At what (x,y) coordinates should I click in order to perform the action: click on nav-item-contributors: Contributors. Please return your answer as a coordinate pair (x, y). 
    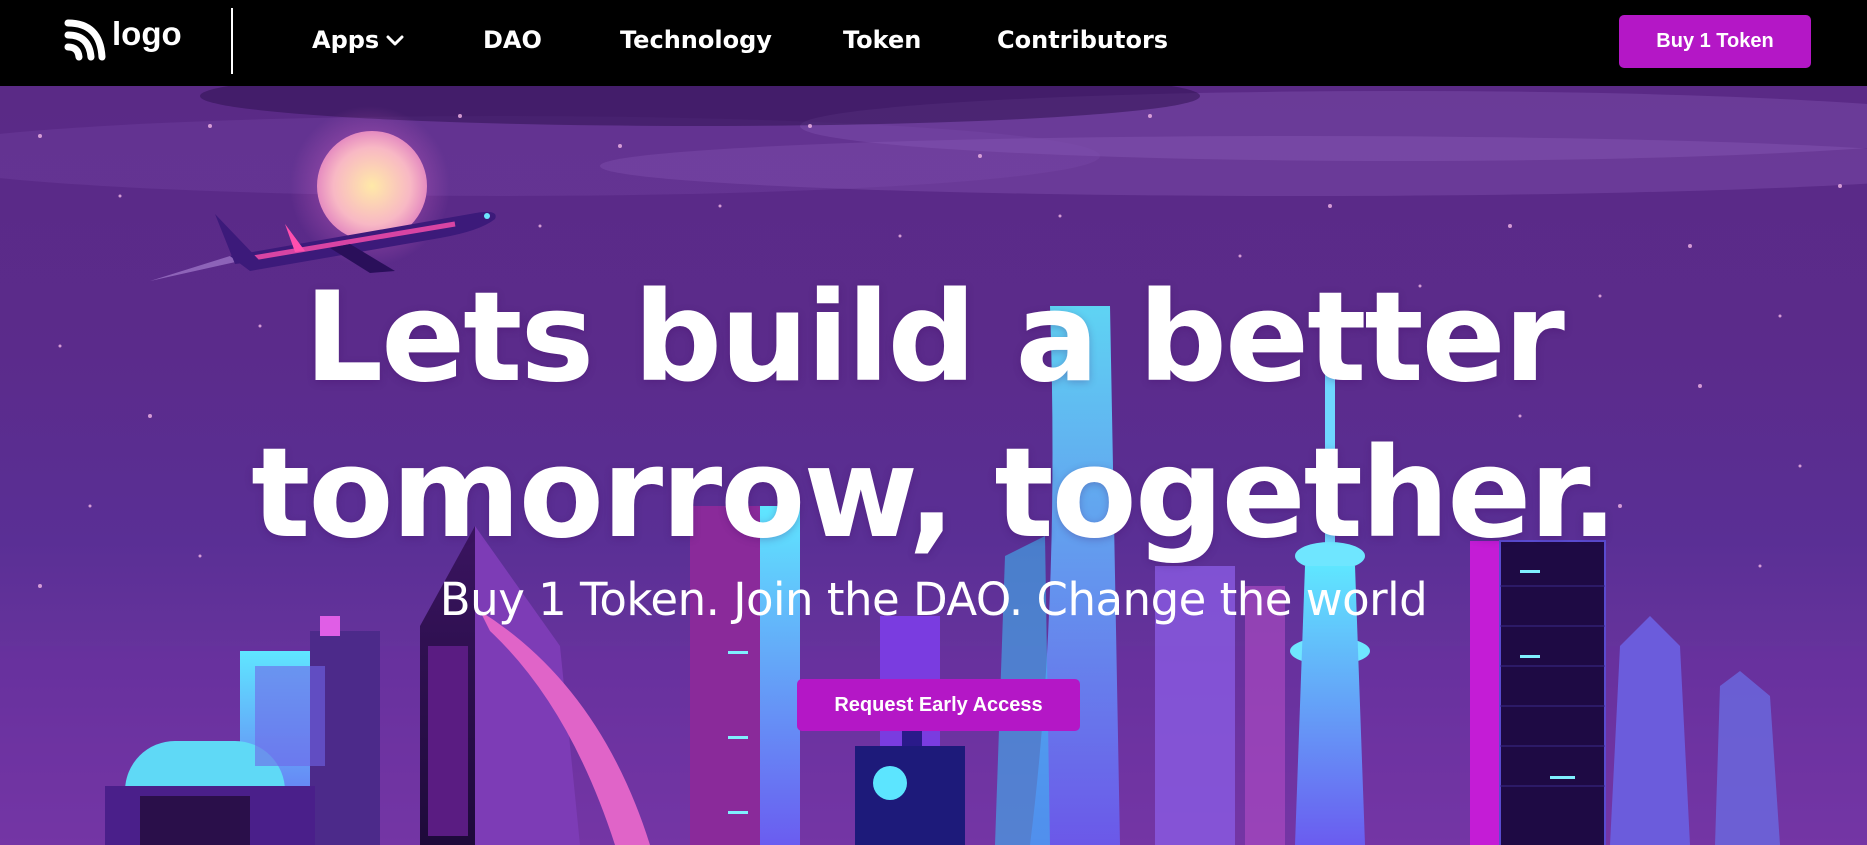
    Looking at the image, I should click on (1082, 40).